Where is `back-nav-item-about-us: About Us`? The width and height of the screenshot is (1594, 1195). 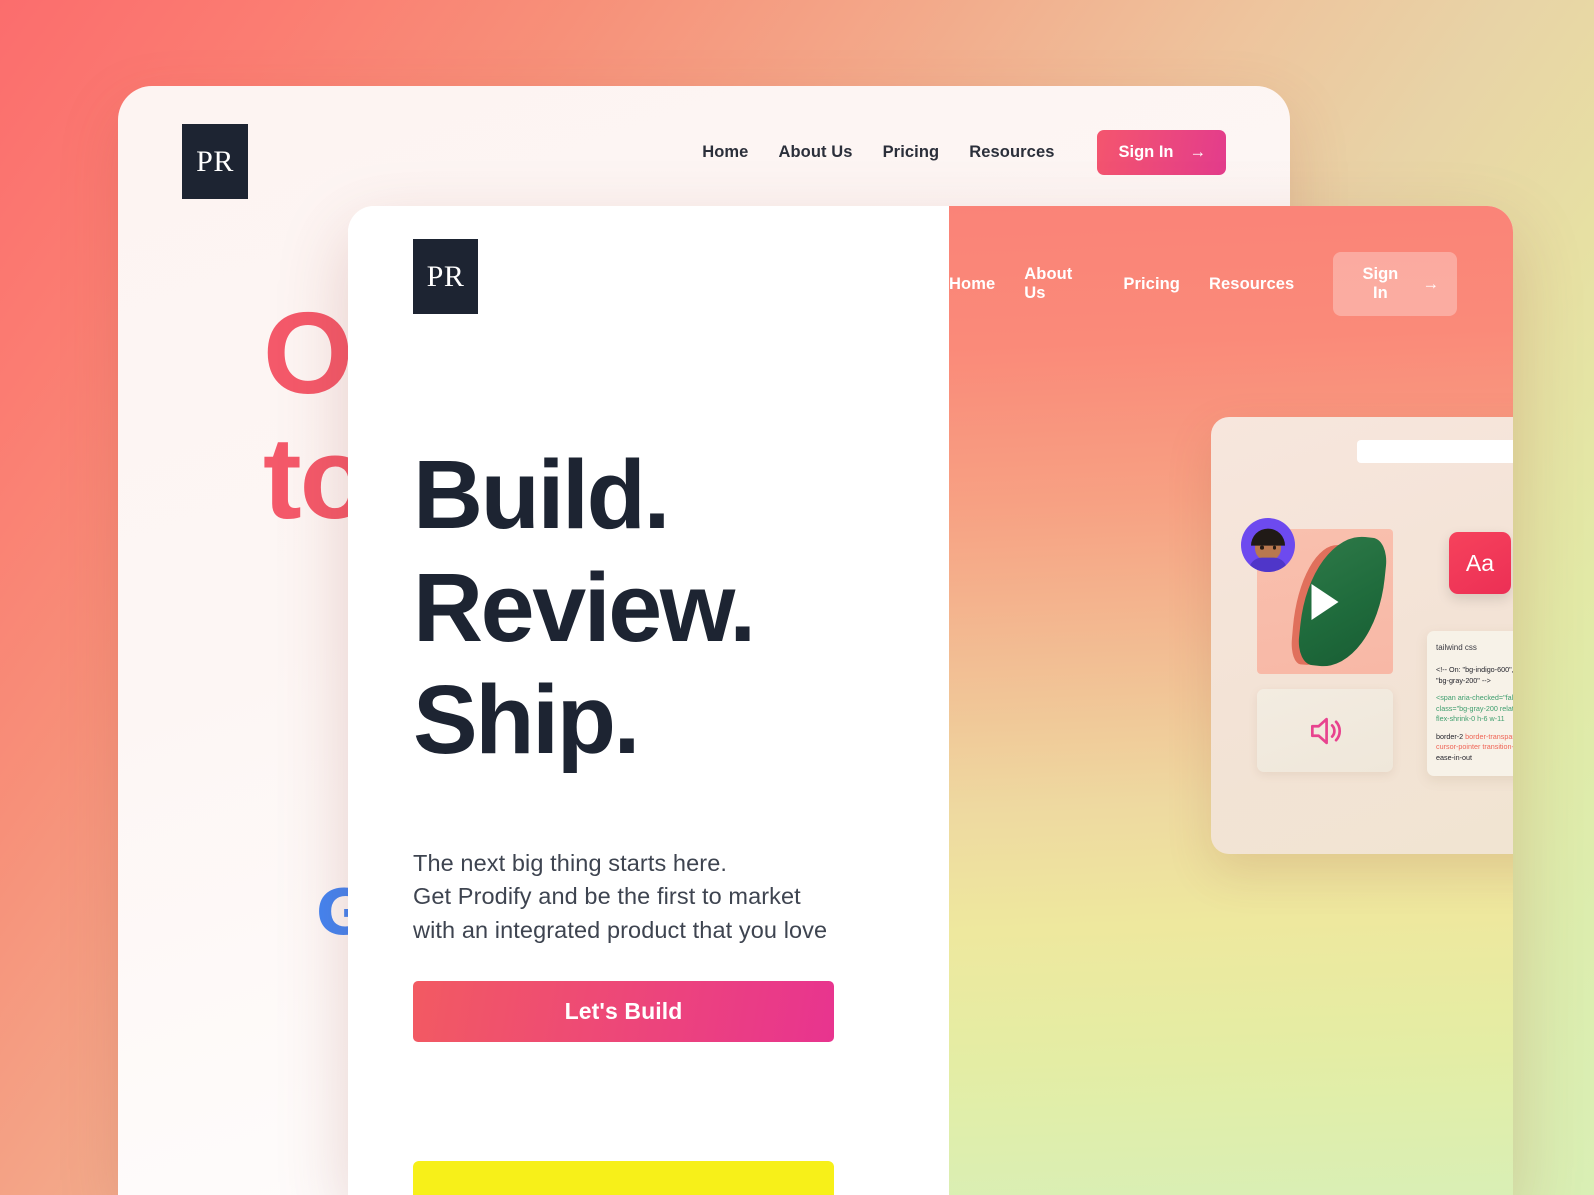 back-nav-item-about-us: About Us is located at coordinates (815, 152).